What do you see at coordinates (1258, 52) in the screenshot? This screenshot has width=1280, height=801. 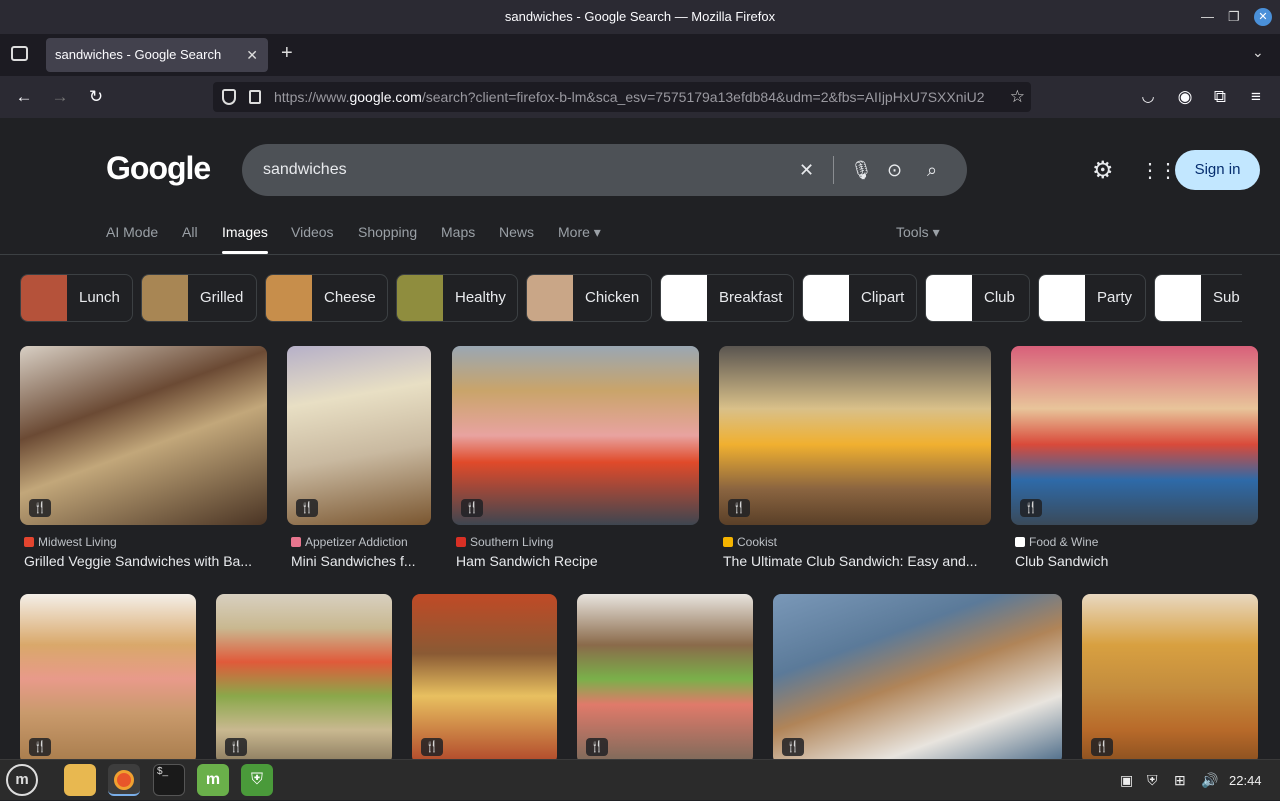 I see `chevron-down-icon: ⌄` at bounding box center [1258, 52].